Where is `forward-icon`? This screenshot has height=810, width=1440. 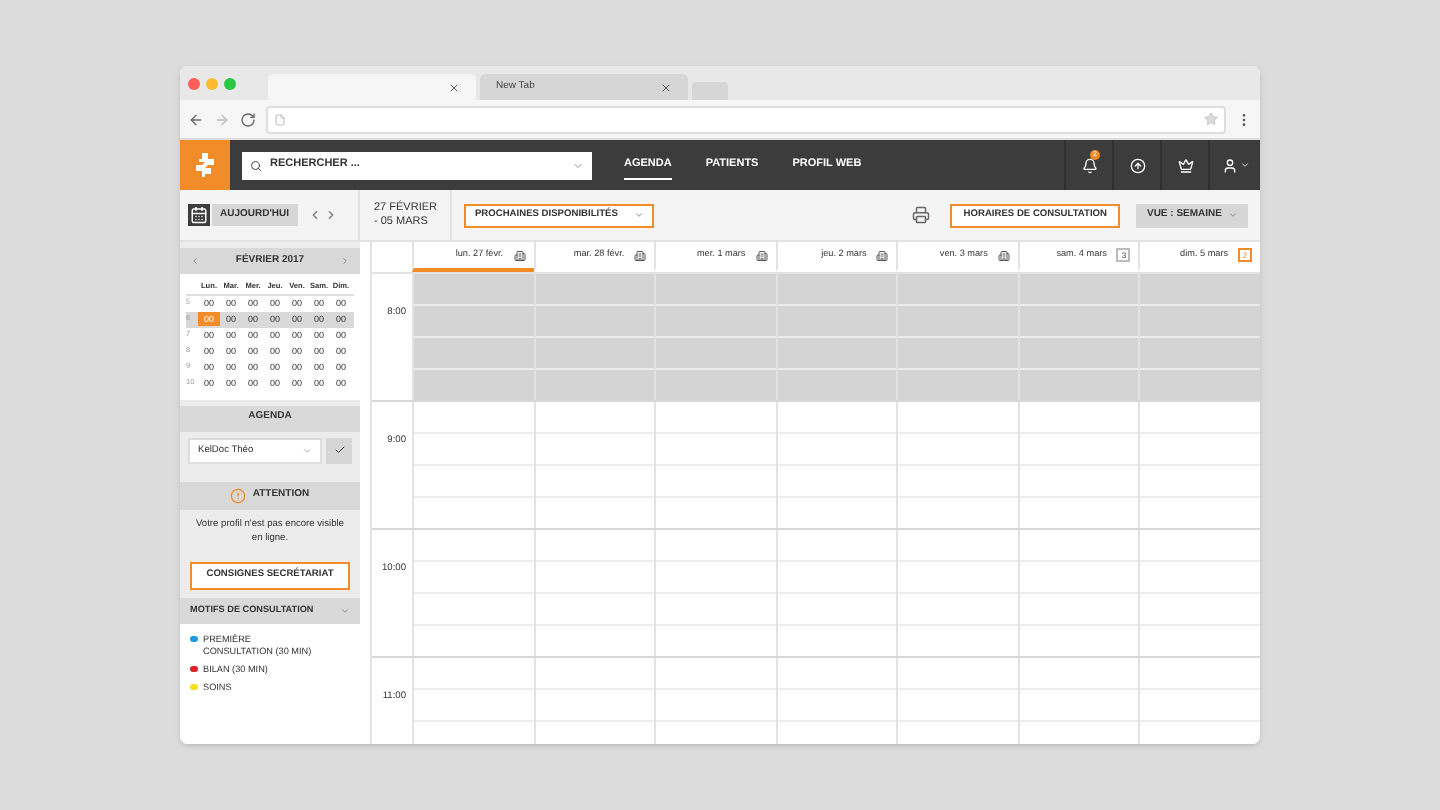 forward-icon is located at coordinates (222, 119).